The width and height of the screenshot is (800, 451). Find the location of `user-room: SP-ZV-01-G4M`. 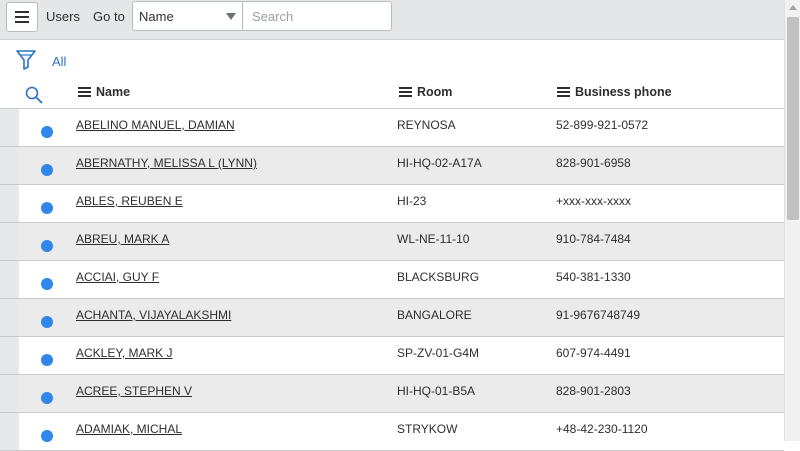

user-room: SP-ZV-01-G4M is located at coordinates (438, 353).